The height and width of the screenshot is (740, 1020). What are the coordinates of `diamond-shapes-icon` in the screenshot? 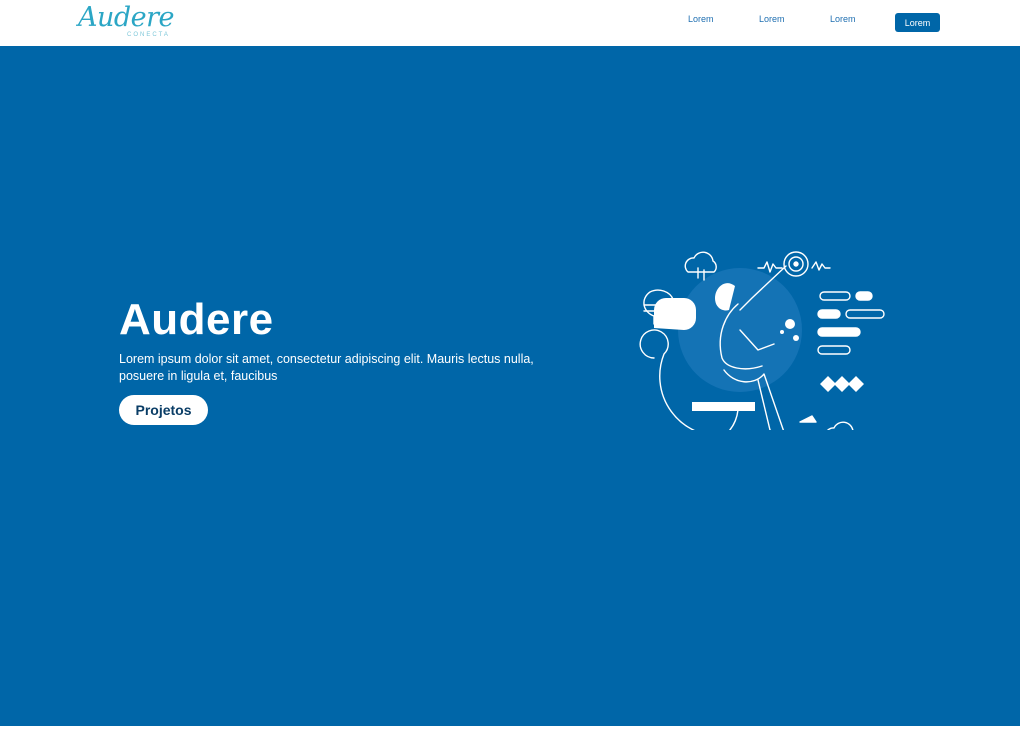 It's located at (842, 384).